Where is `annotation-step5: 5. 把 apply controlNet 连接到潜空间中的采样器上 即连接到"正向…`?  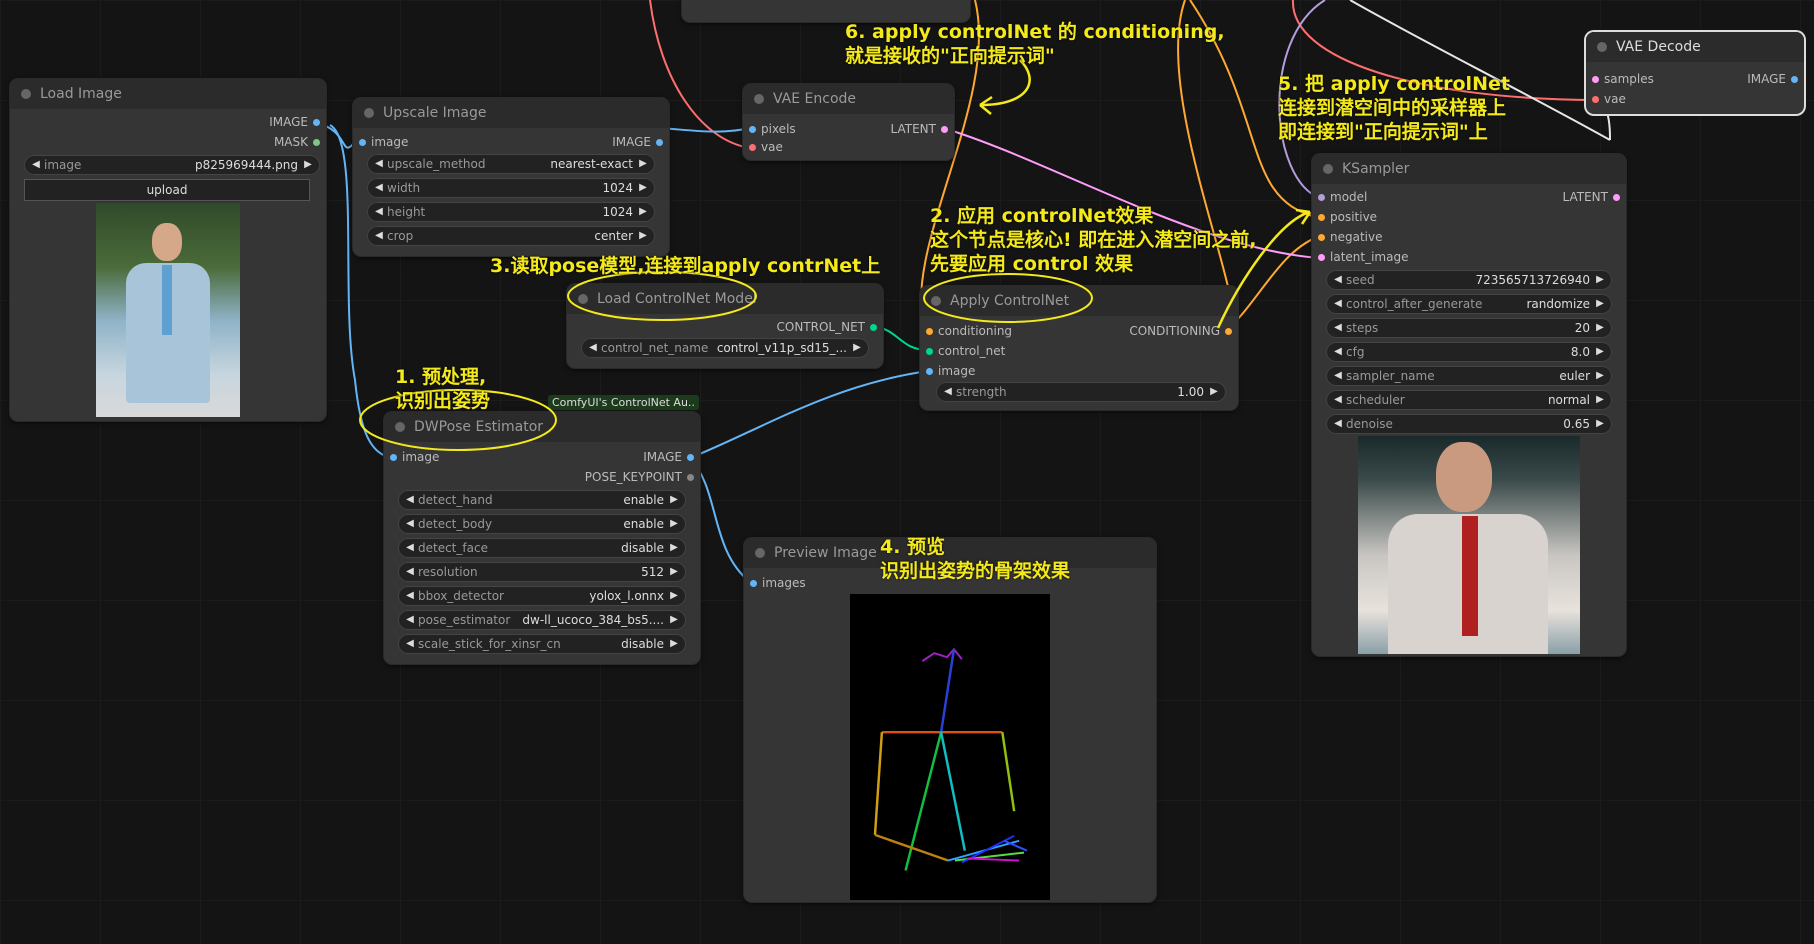
annotation-step5: 5. 把 apply controlNet 连接到潜空间中的采样器上 即连接到"正向… is located at coordinates (1394, 108).